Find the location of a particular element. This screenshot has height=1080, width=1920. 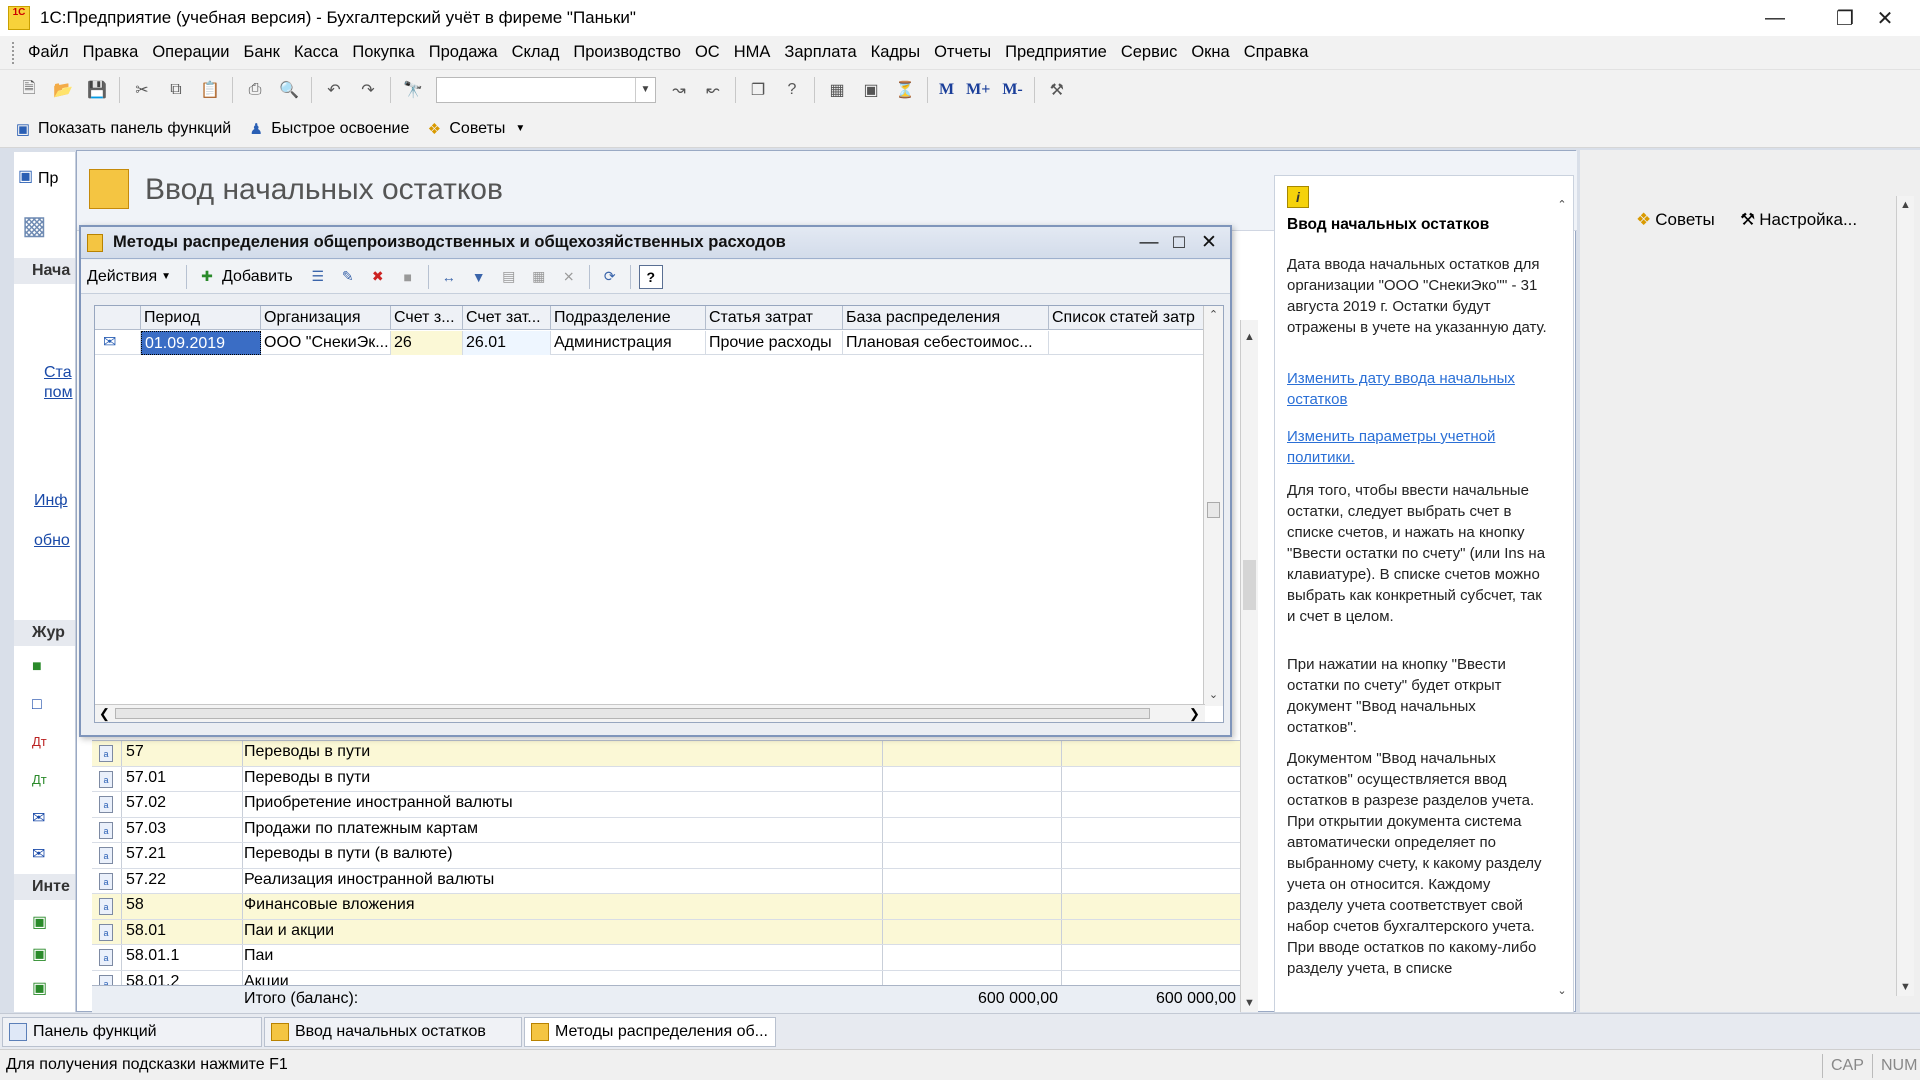

copy-icon: ⧉ is located at coordinates (176, 90).